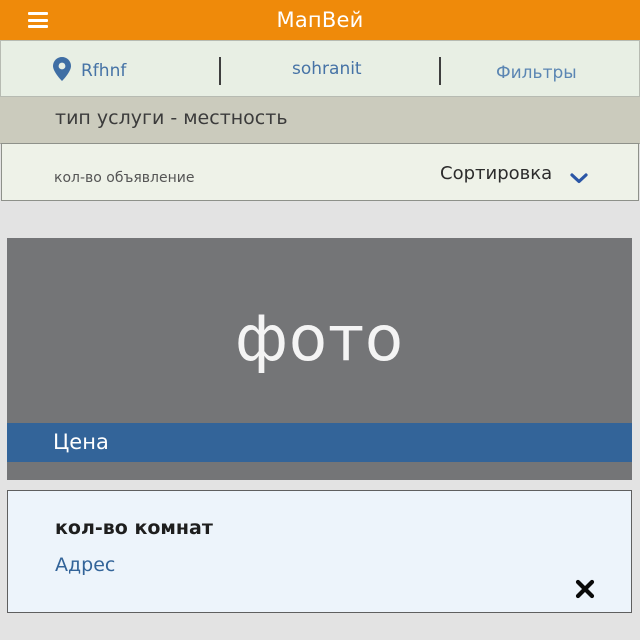  Describe the element at coordinates (104, 70) in the screenshot. I see `location-label: Rfhnf` at that location.